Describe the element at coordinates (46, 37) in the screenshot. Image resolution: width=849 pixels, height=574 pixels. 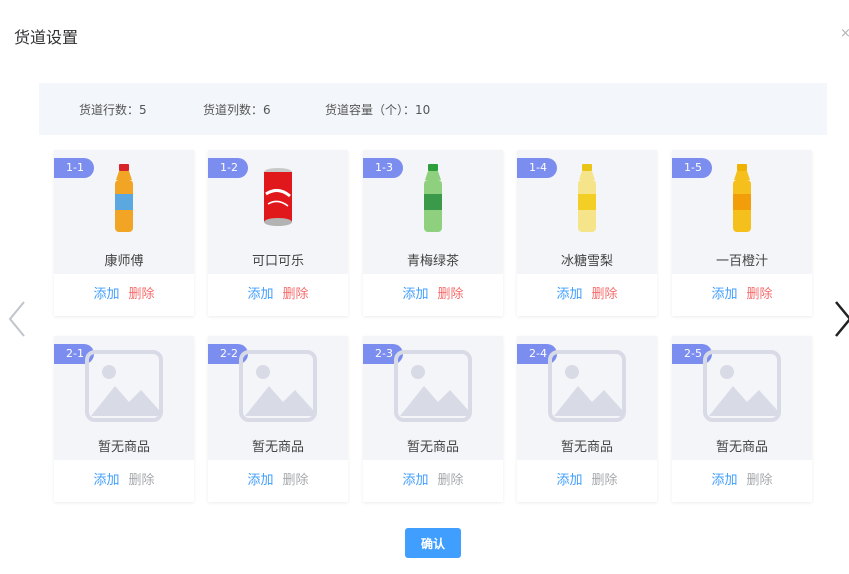
I see `dialog-title: 货道设置` at that location.